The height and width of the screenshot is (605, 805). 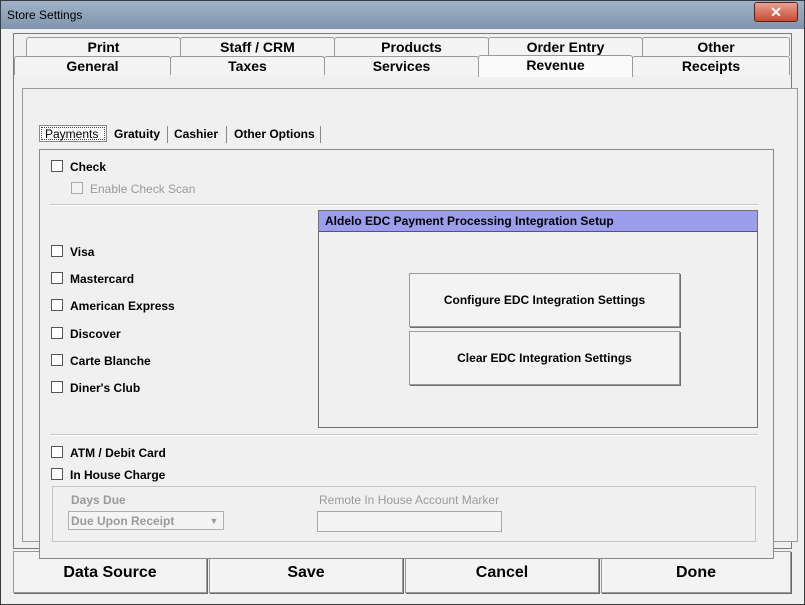 I want to click on tab-receipts: Receipts, so click(x=711, y=65).